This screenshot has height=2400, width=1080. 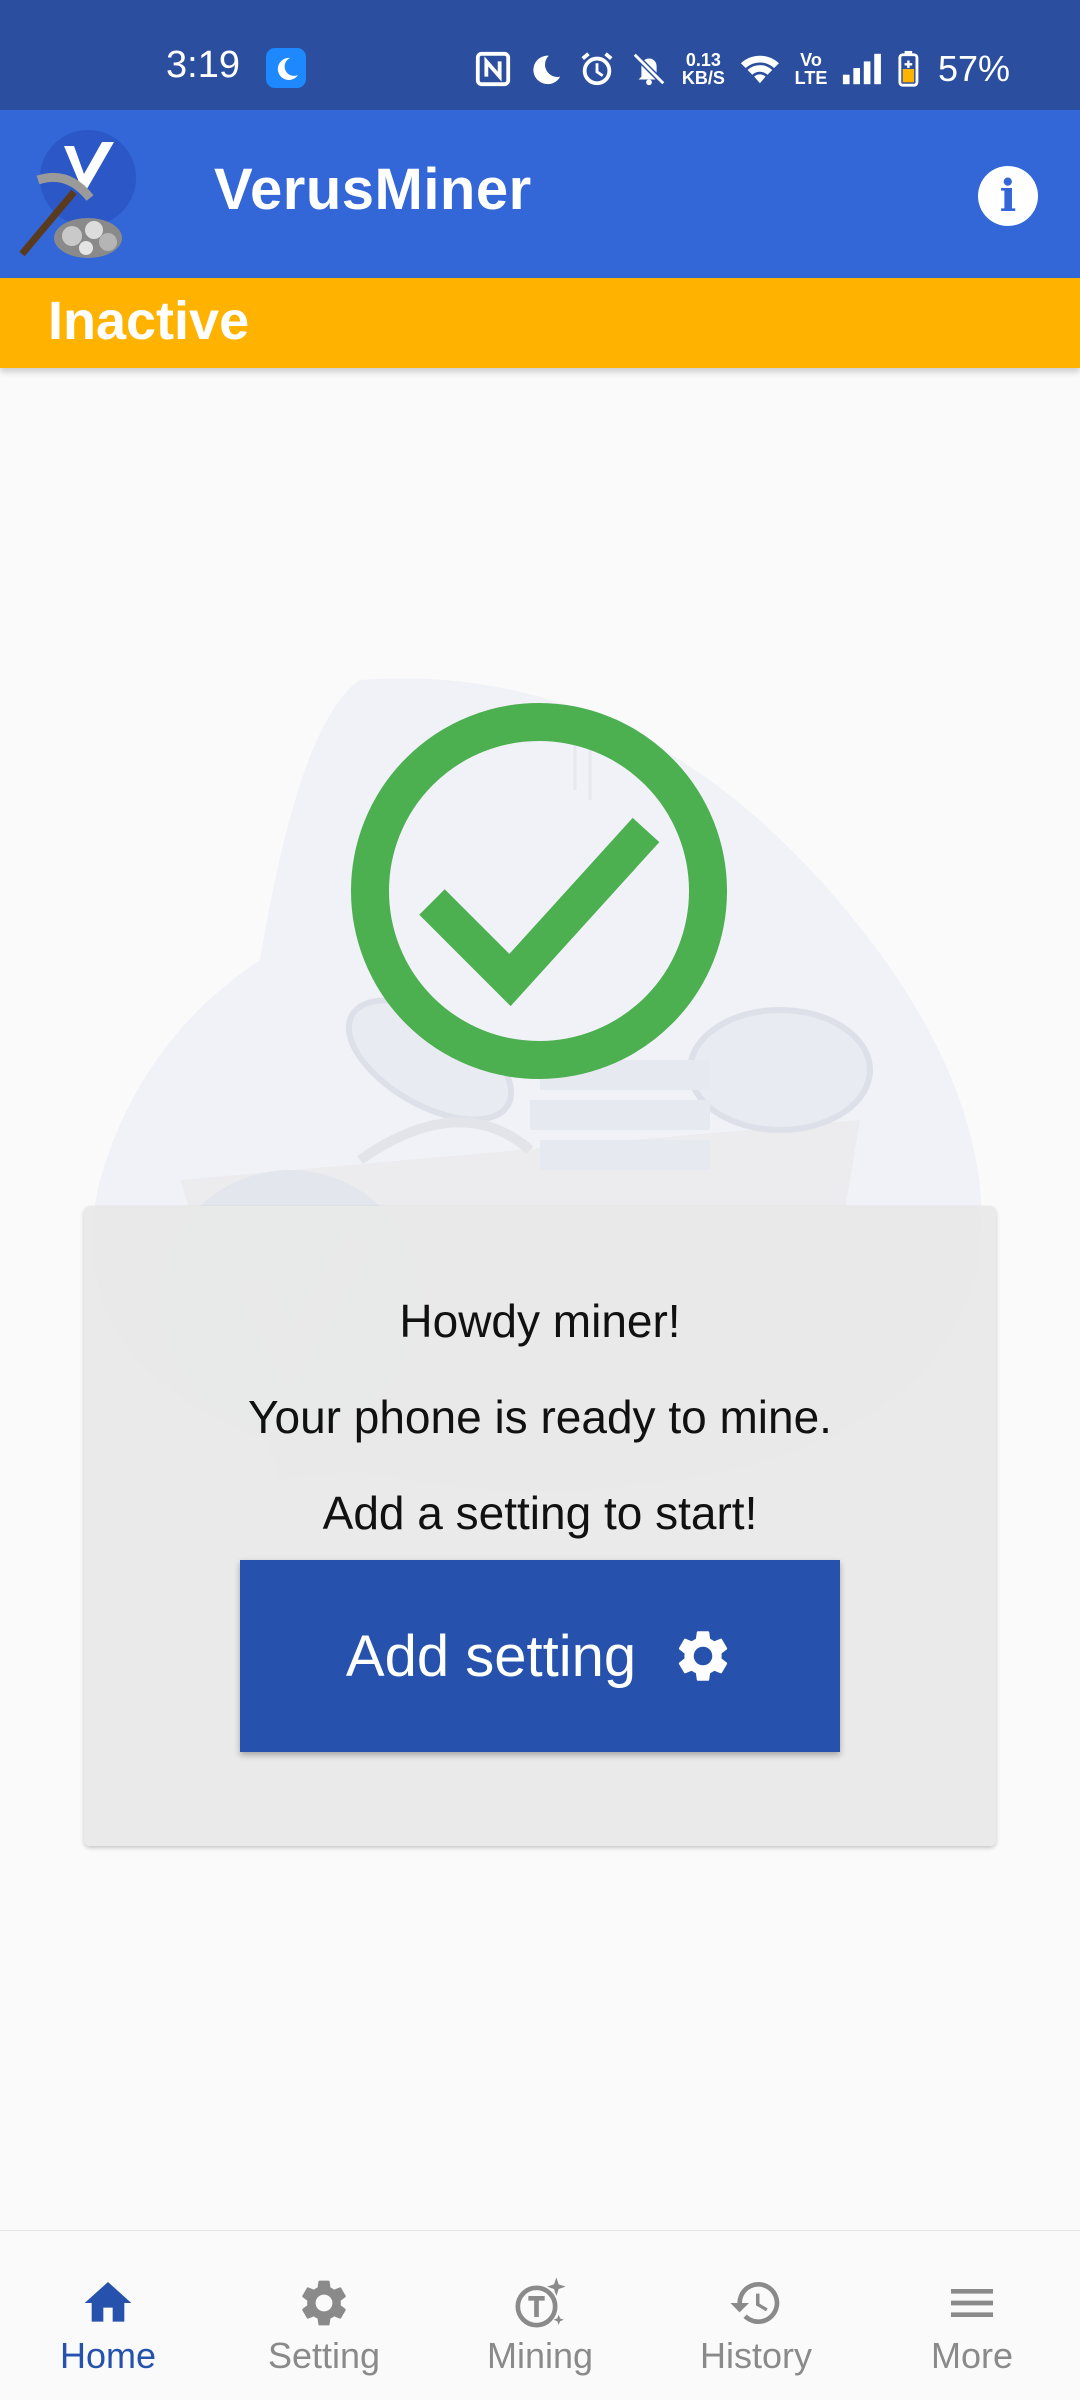 I want to click on nav-home: Home, so click(x=108, y=2315).